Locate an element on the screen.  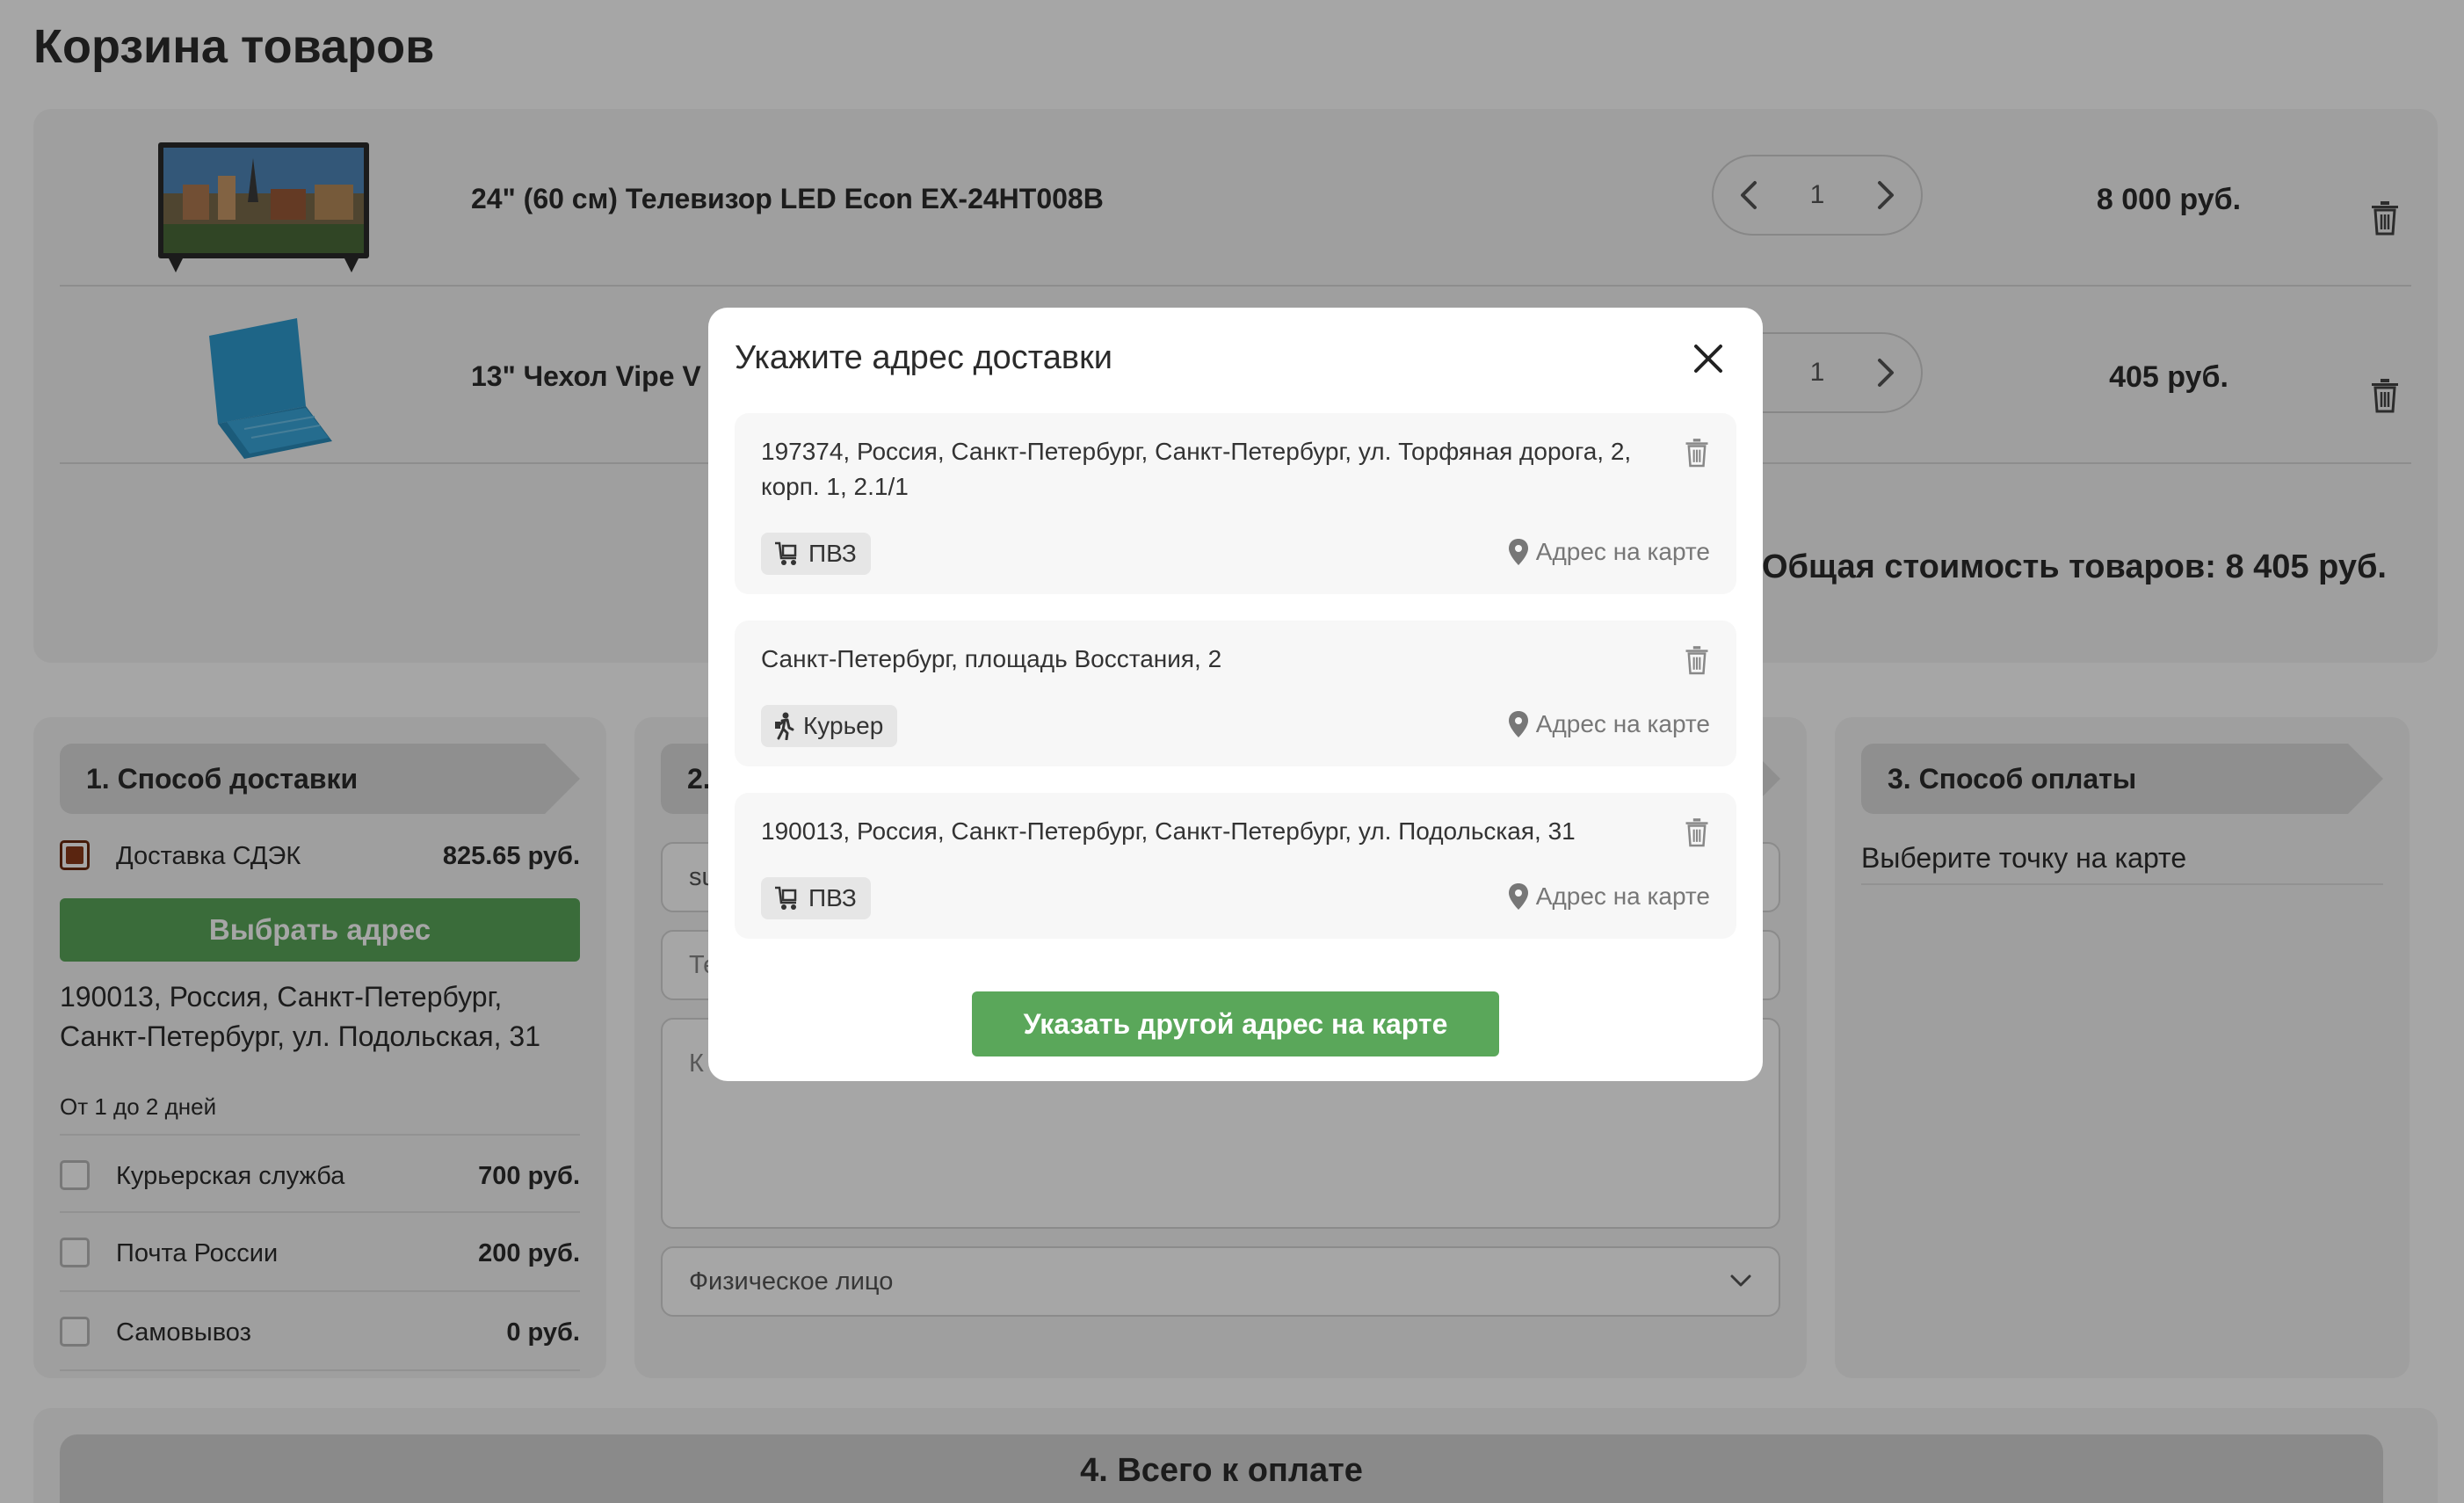
address-text: Санкт-Петербург, площадь Восстания, 2 is located at coordinates (991, 659).